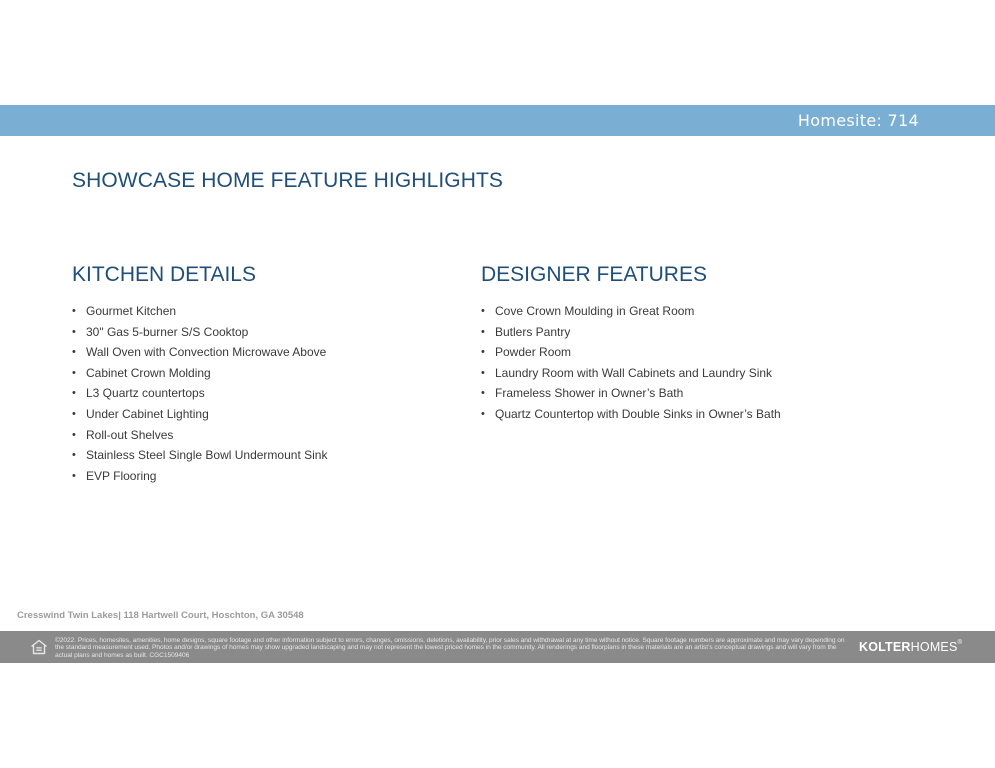 The image size is (995, 768). Describe the element at coordinates (497, 120) in the screenshot. I see `homesite-banner: Homesite: 714` at that location.